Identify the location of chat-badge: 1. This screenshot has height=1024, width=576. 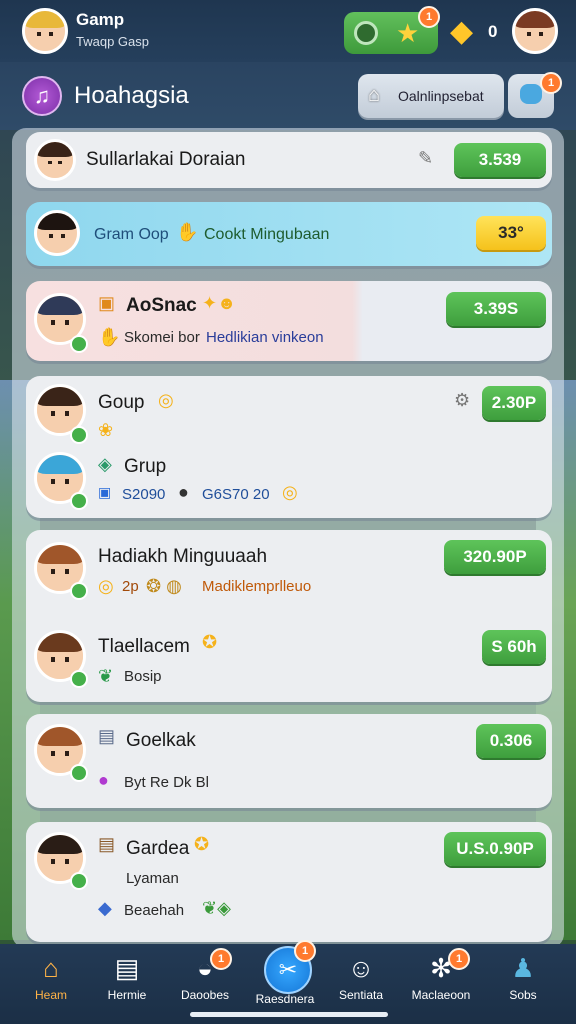
(551, 83).